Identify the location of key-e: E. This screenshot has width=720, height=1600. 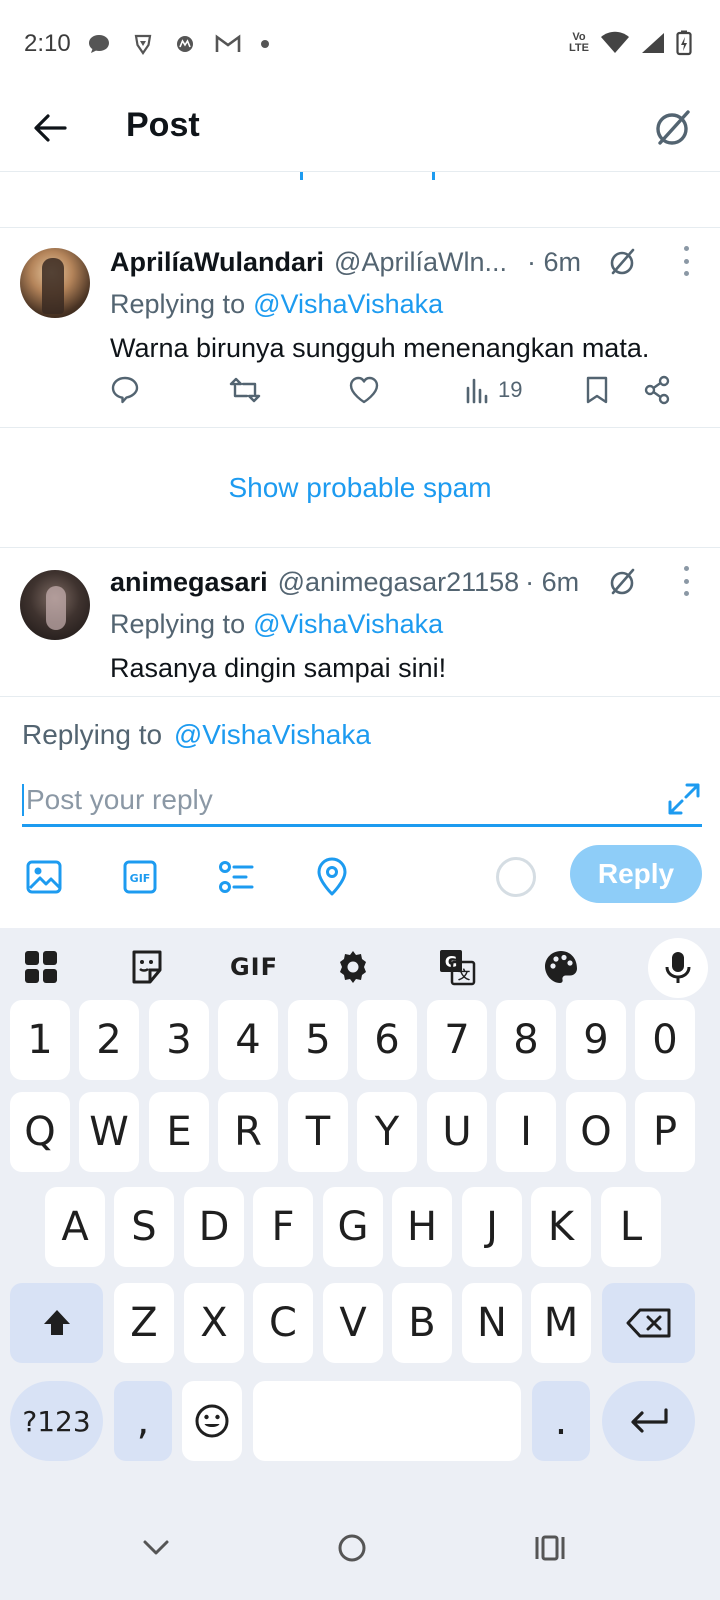
(179, 1132).